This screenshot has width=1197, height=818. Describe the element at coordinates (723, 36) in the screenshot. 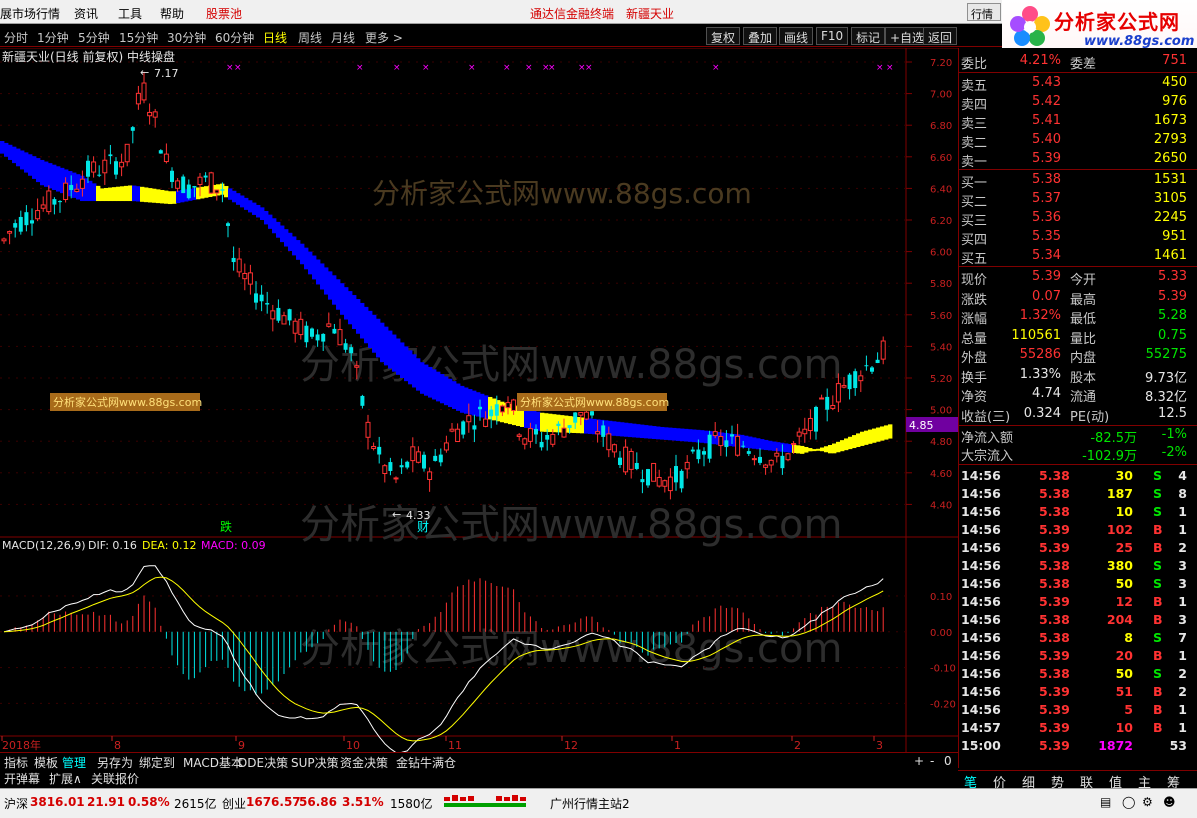

I see `fuquan-button: 复权` at that location.